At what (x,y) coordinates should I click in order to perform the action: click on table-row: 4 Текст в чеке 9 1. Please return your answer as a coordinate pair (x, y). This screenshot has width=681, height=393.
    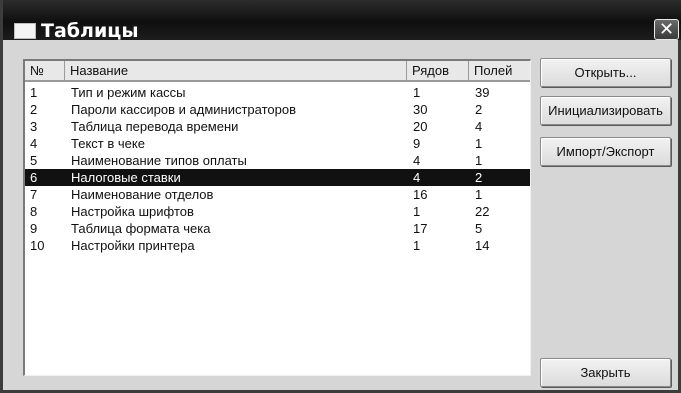
    Looking at the image, I should click on (277, 143).